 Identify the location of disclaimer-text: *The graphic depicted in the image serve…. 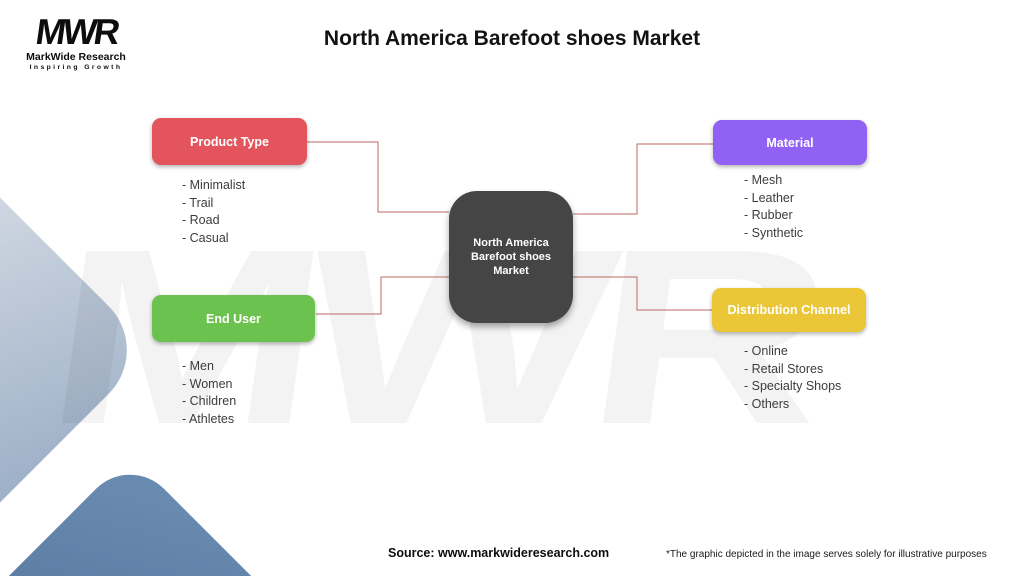
(826, 554).